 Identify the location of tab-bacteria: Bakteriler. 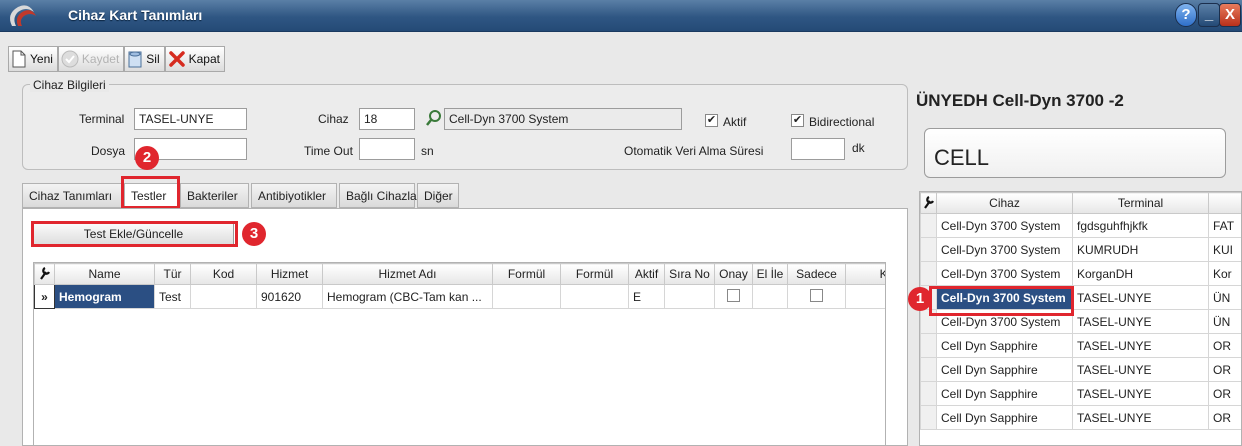
(214, 195).